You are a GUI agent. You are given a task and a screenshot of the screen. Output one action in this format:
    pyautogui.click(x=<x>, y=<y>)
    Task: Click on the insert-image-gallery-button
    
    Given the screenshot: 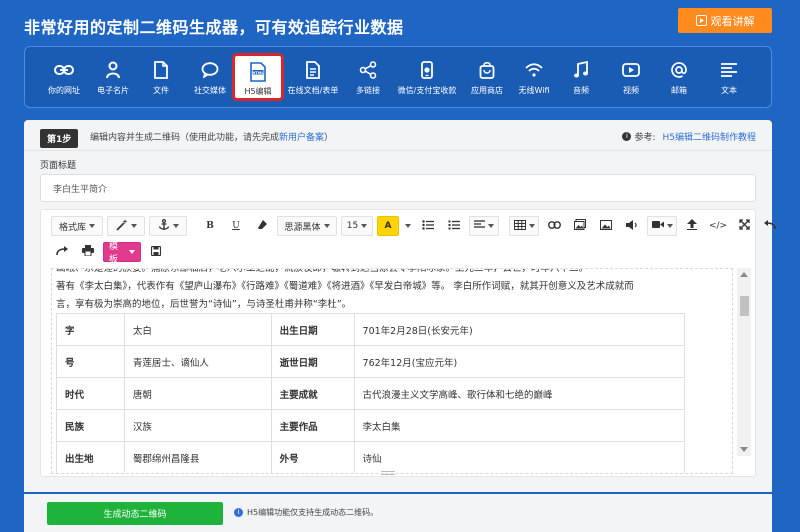 What is the action you would take?
    pyautogui.click(x=580, y=226)
    